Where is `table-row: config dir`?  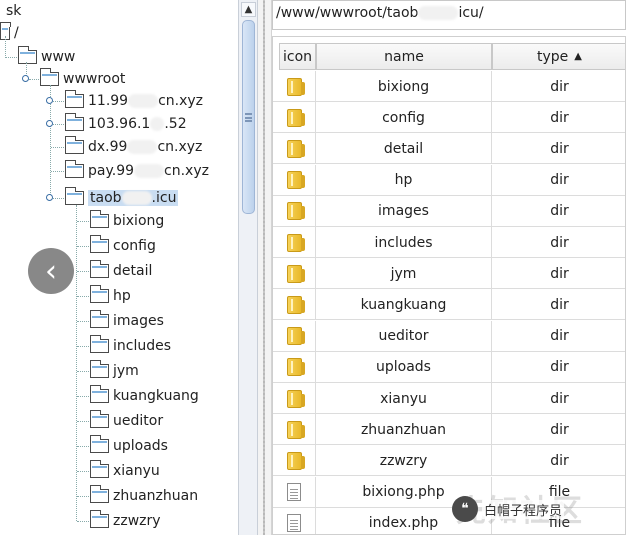 table-row: config dir is located at coordinates (449, 118).